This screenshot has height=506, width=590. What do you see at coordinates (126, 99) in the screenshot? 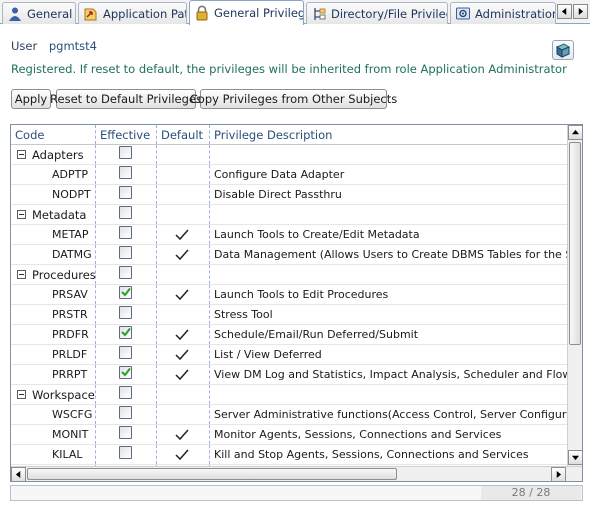
I see `reset-to-default-button: Reset to Default Privileges` at bounding box center [126, 99].